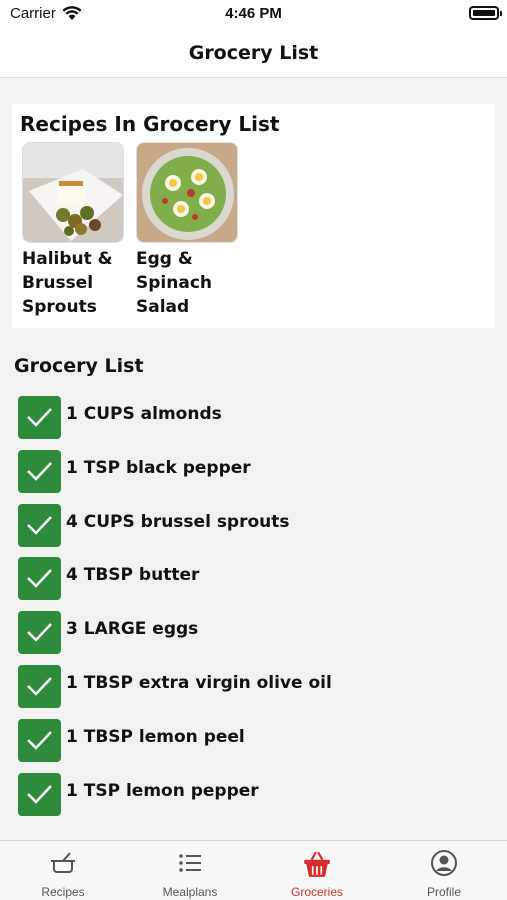 This screenshot has width=507, height=900. I want to click on grocery-item: 1 CUPS almonds, so click(253, 423).